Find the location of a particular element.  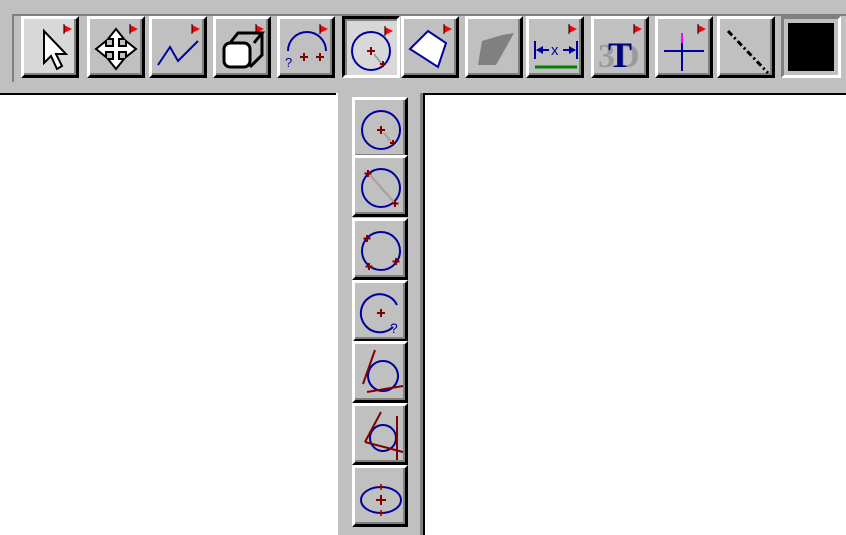

move-arrows-icon is located at coordinates (116, 47).